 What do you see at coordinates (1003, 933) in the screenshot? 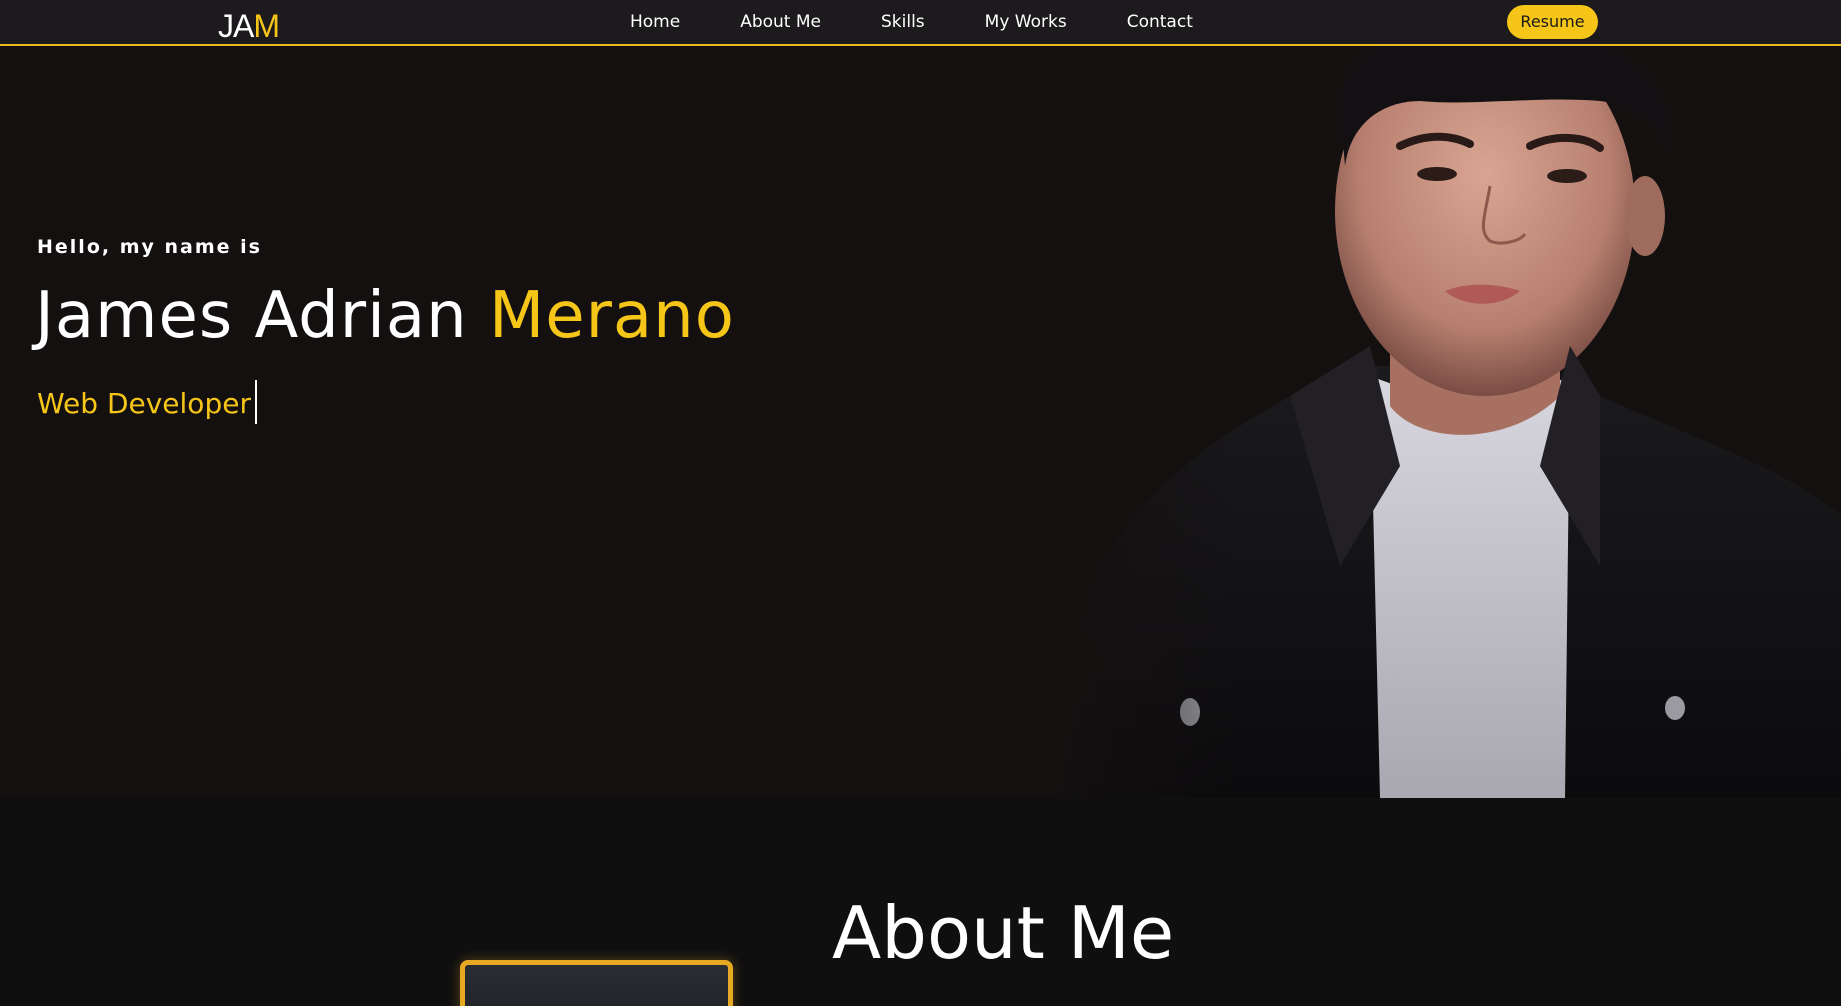
I see `about-title: About Me` at bounding box center [1003, 933].